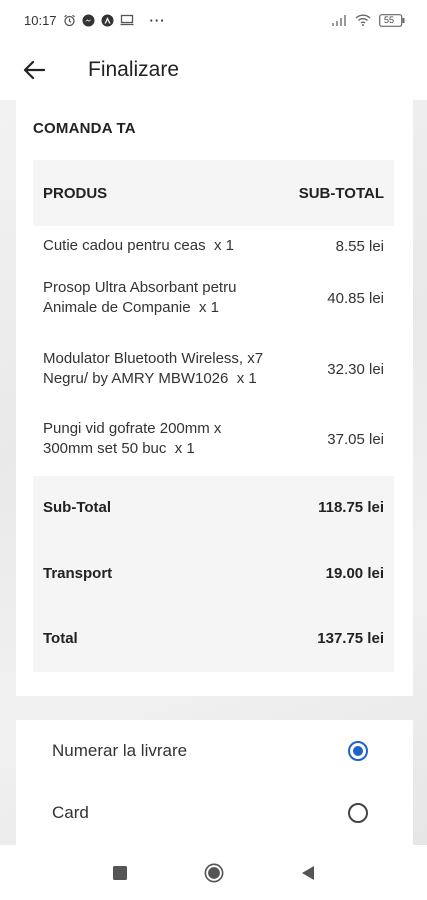 The image size is (427, 900). I want to click on radio-unchecked-icon, so click(358, 813).